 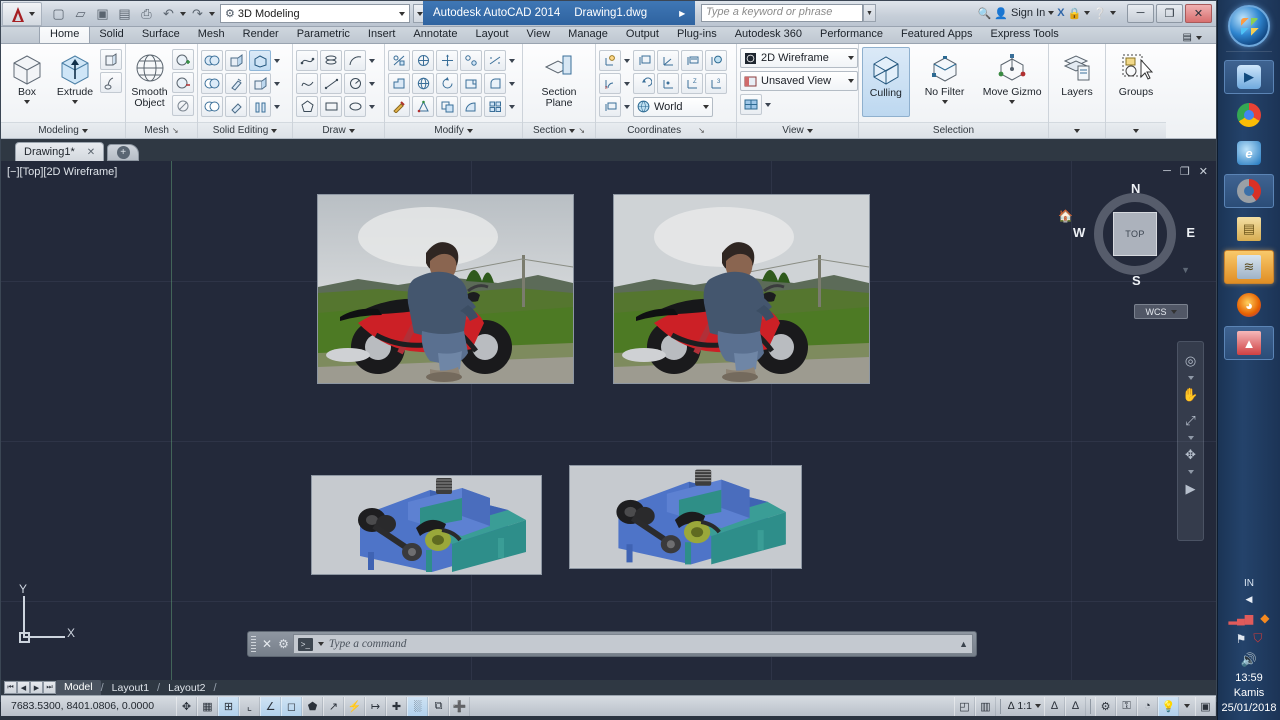 What do you see at coordinates (768, 34) in the screenshot?
I see `tab-autodesk-360: Autodesk 360` at bounding box center [768, 34].